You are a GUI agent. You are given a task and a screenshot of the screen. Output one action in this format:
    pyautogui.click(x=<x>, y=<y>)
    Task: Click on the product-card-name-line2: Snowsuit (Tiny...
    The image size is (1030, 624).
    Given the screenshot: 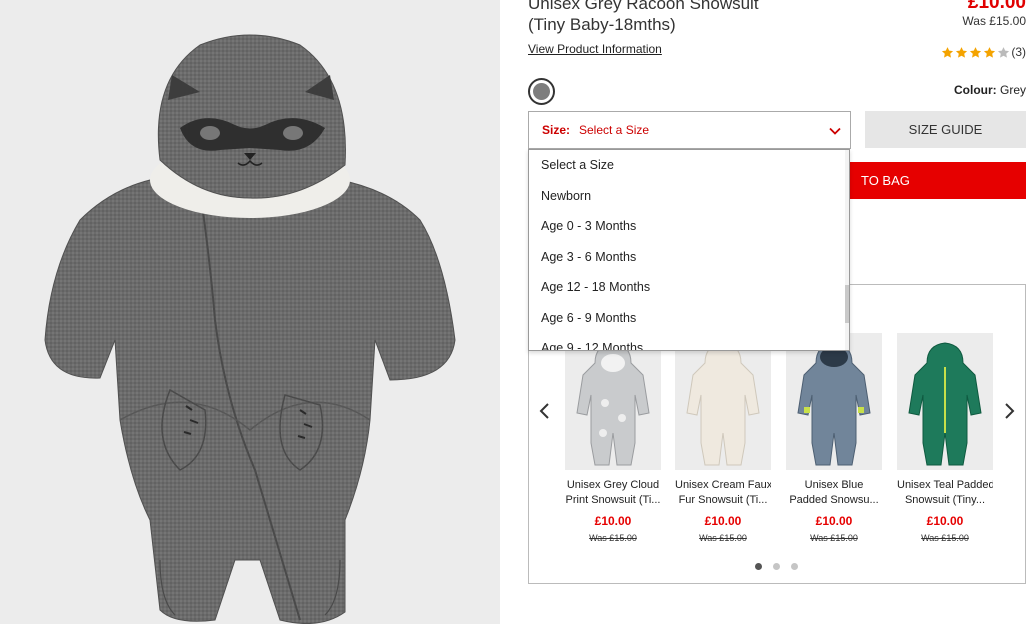 What is the action you would take?
    pyautogui.click(x=945, y=500)
    